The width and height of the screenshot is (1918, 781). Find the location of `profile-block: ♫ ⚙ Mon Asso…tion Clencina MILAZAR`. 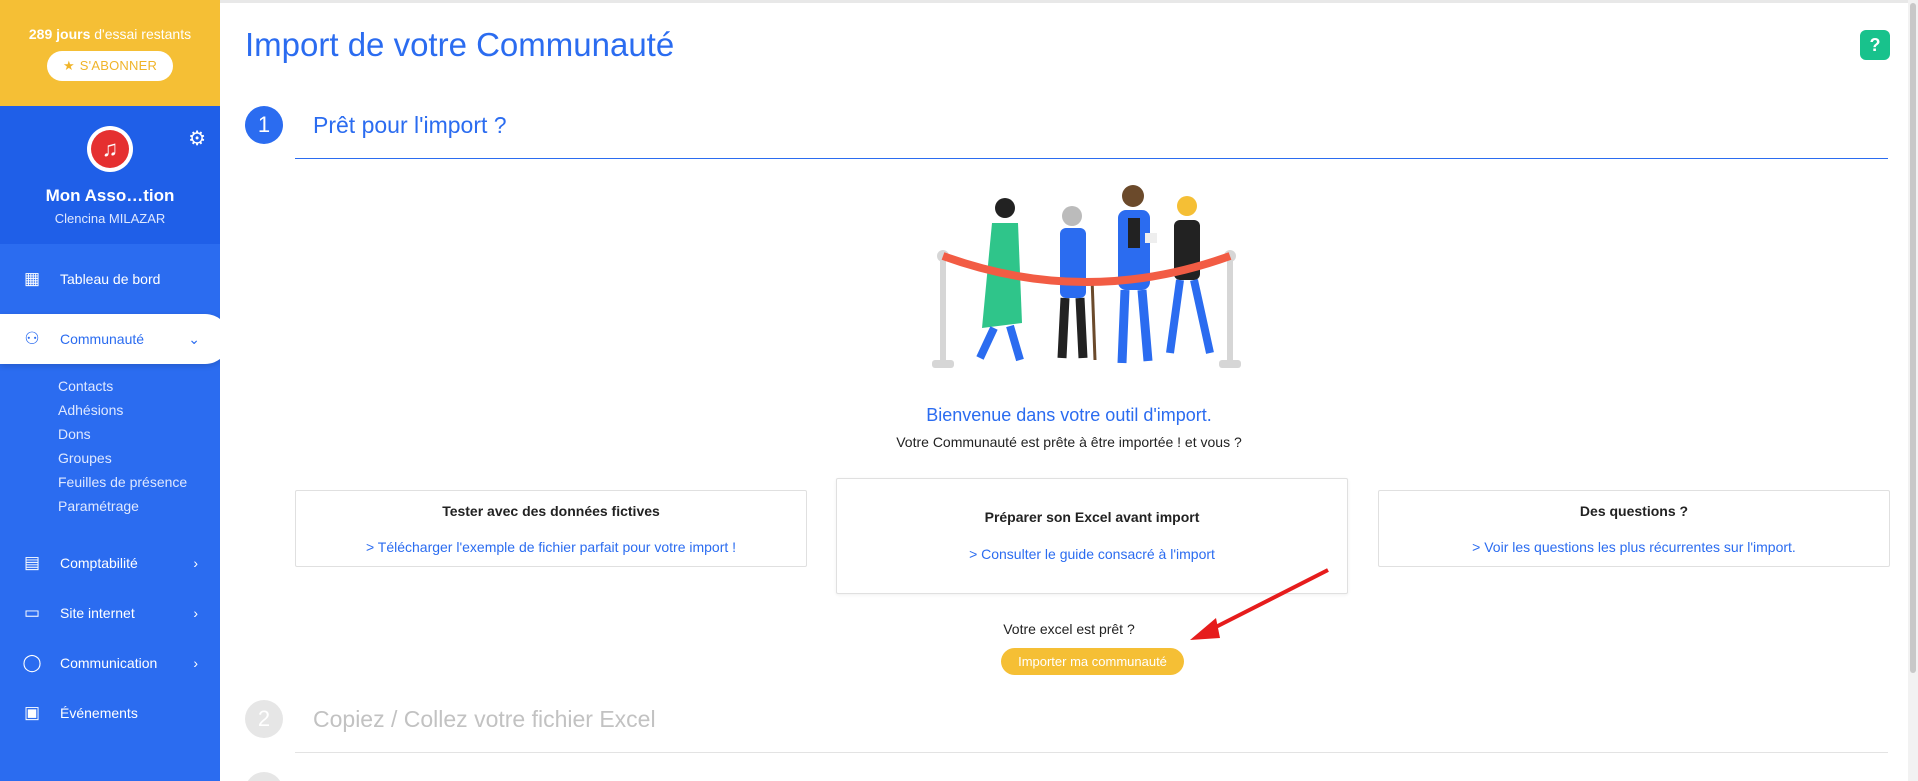

profile-block: ♫ ⚙ Mon Asso…tion Clencina MILAZAR is located at coordinates (110, 175).